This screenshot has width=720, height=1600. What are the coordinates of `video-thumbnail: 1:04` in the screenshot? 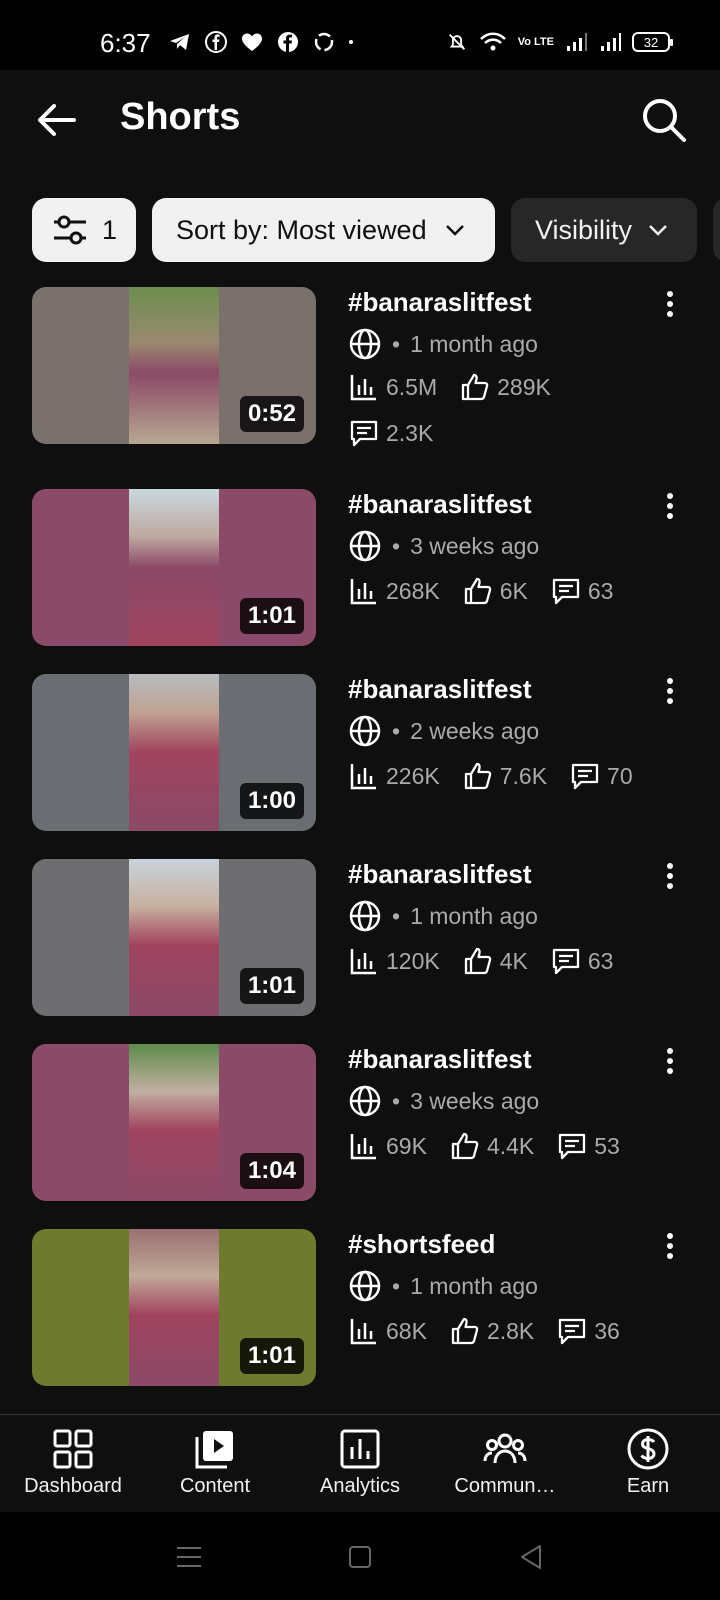 It's located at (174, 1122).